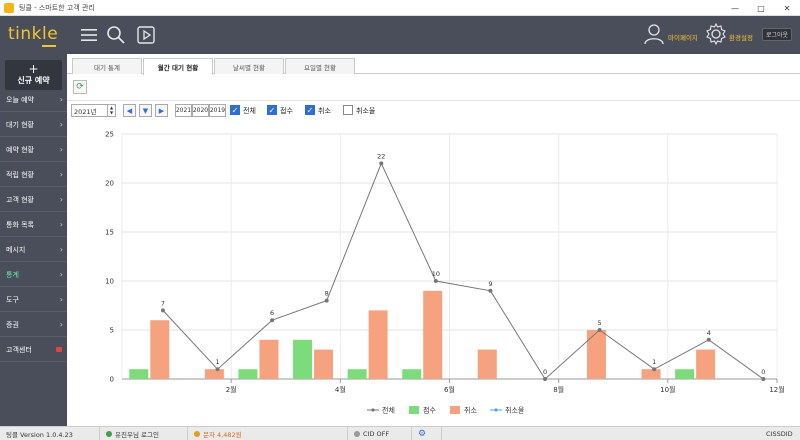 This screenshot has width=800, height=440. Describe the element at coordinates (20, 224) in the screenshot. I see `sidebar-item-label: 통화 목록` at that location.